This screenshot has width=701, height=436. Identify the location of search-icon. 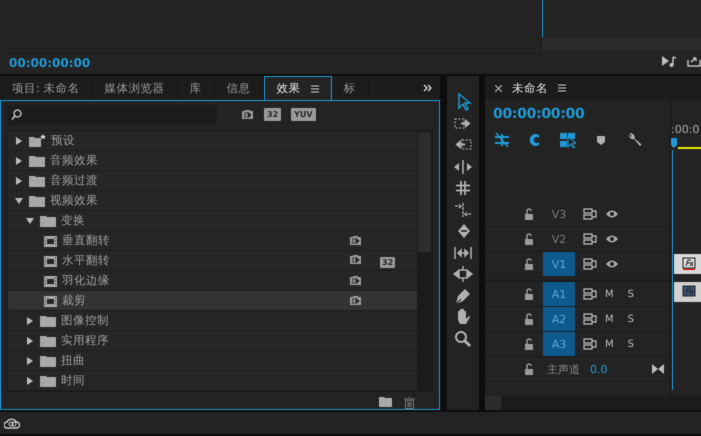
(16, 114).